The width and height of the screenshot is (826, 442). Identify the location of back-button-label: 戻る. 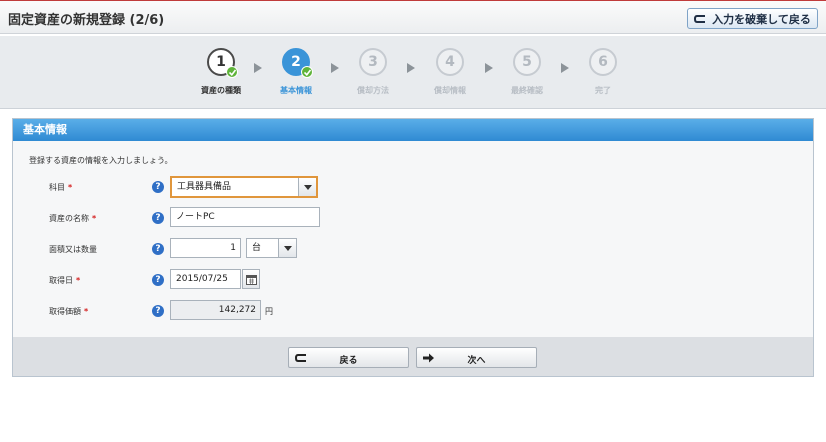
(348, 361).